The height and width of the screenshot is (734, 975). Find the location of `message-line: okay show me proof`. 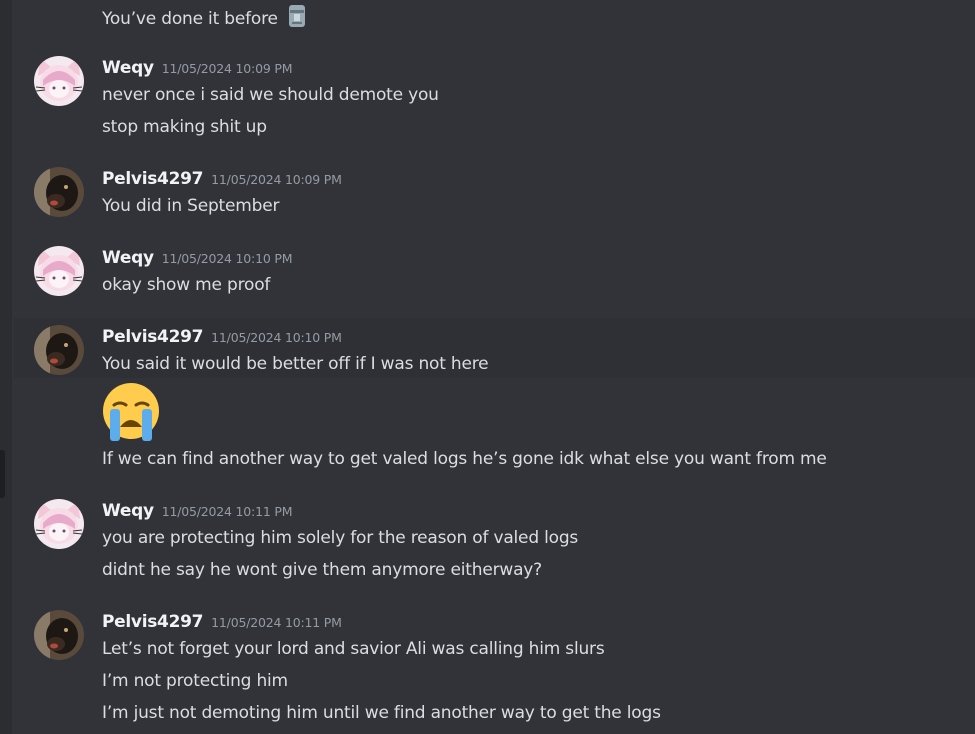

message-line: okay show me proof is located at coordinates (186, 285).